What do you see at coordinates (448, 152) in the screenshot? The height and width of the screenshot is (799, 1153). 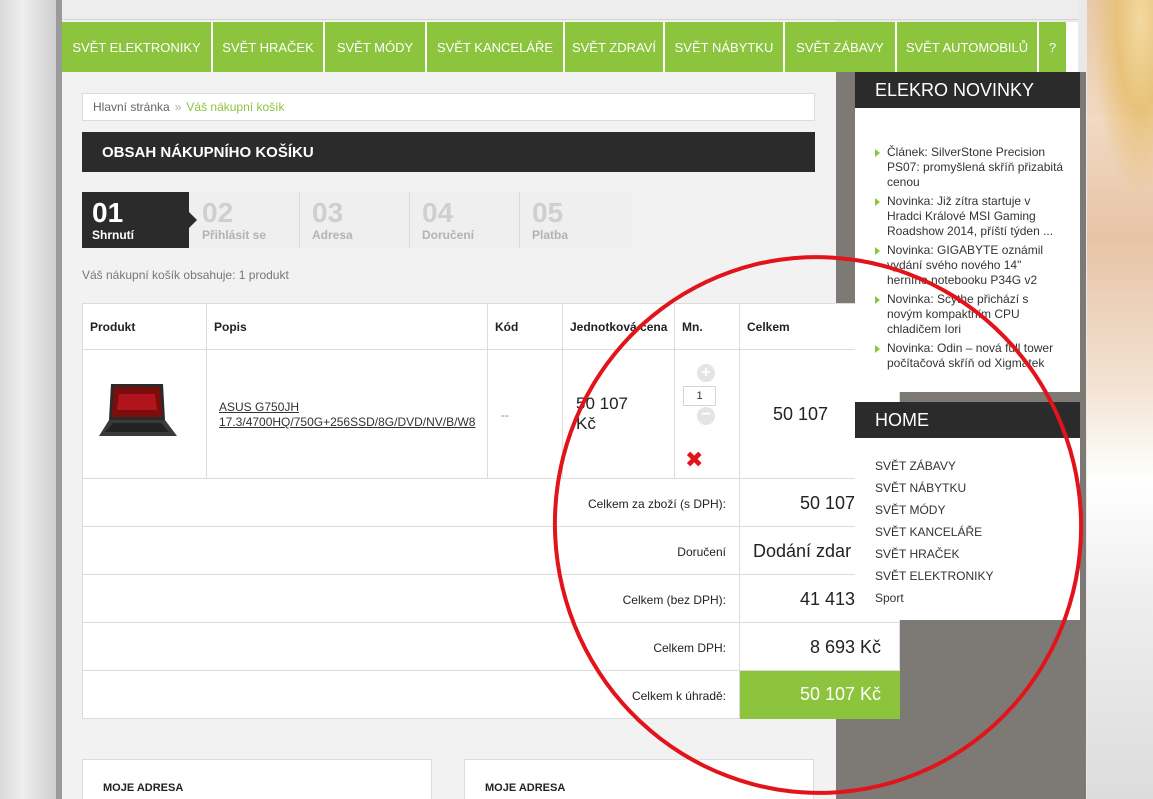 I see `cart-title: OBSAH NÁKUPNÍHO KOŠÍKU` at bounding box center [448, 152].